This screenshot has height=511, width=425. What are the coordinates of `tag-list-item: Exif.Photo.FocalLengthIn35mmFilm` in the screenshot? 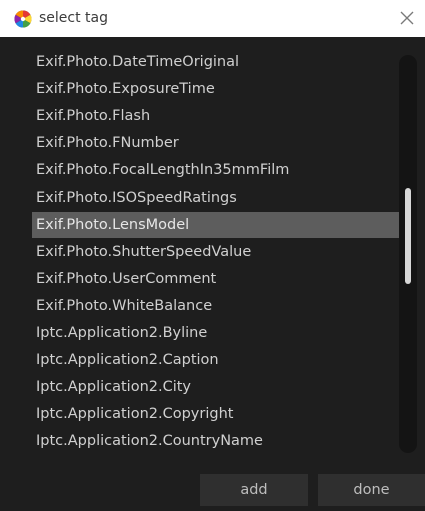 It's located at (217, 170).